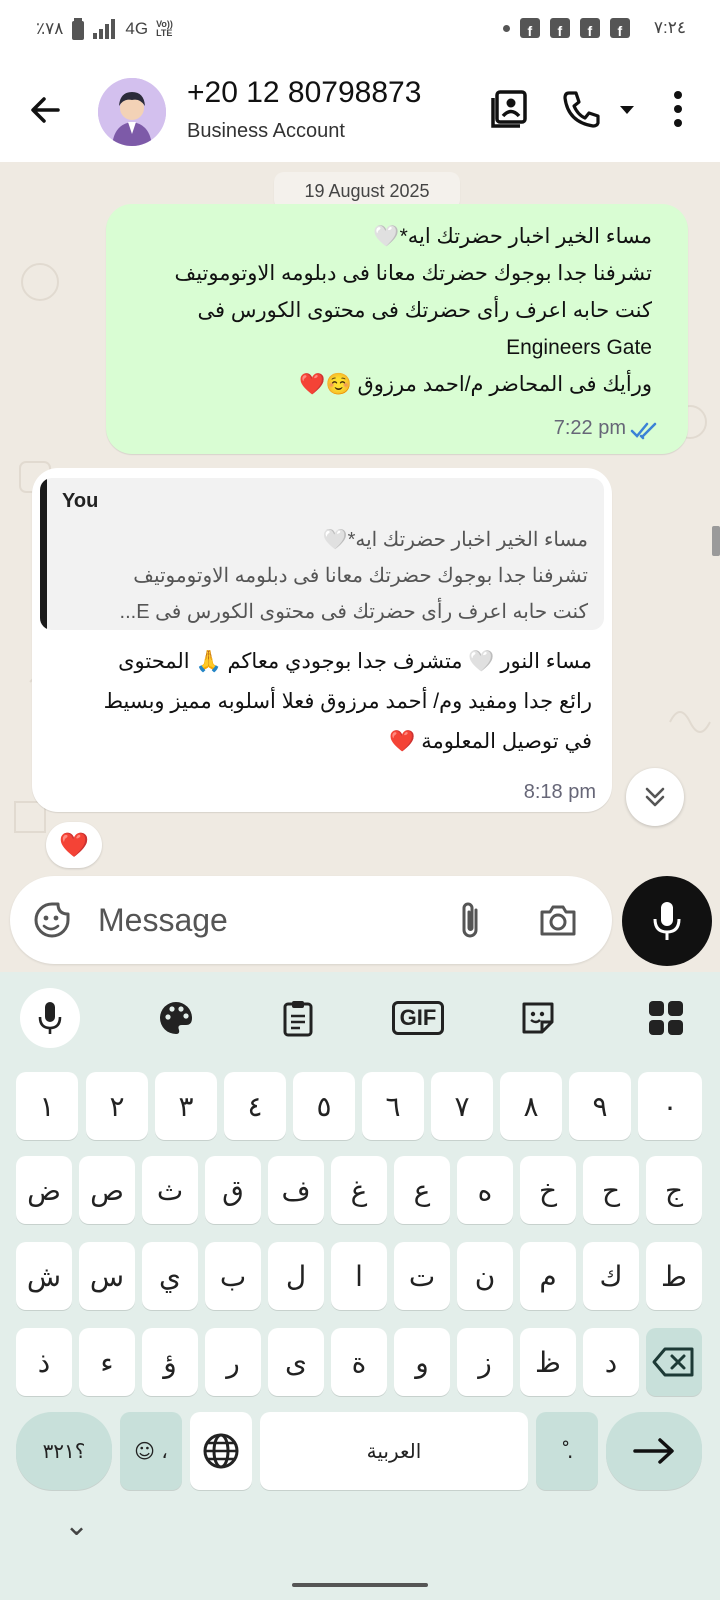 This screenshot has width=720, height=1600. Describe the element at coordinates (359, 1276) in the screenshot. I see `letter-key: ا` at that location.